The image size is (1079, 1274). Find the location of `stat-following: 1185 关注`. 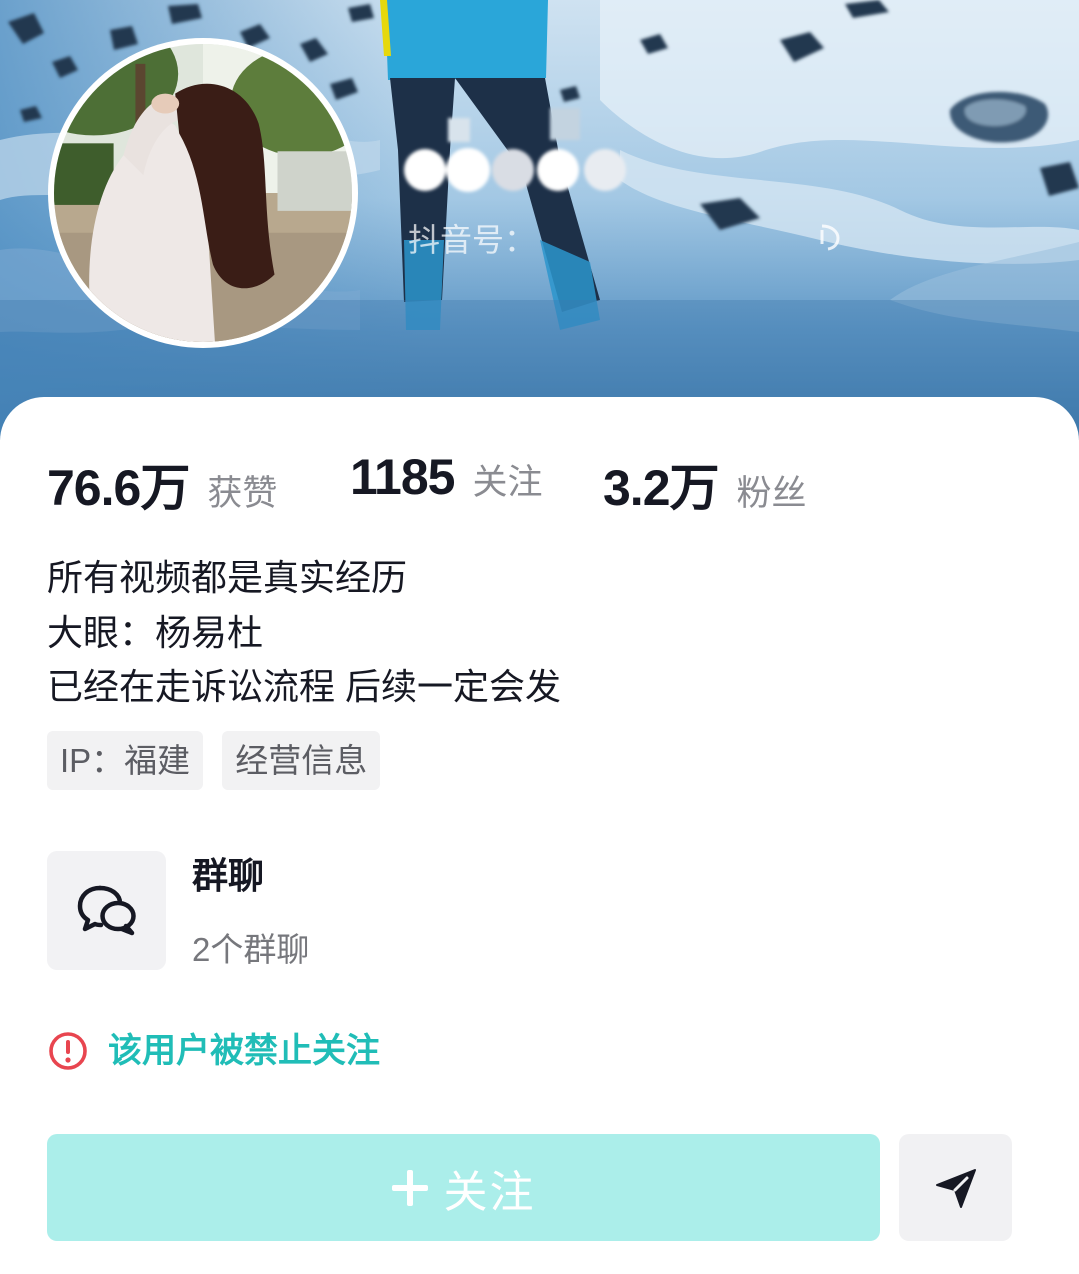

stat-following: 1185 关注 is located at coordinates (446, 480).